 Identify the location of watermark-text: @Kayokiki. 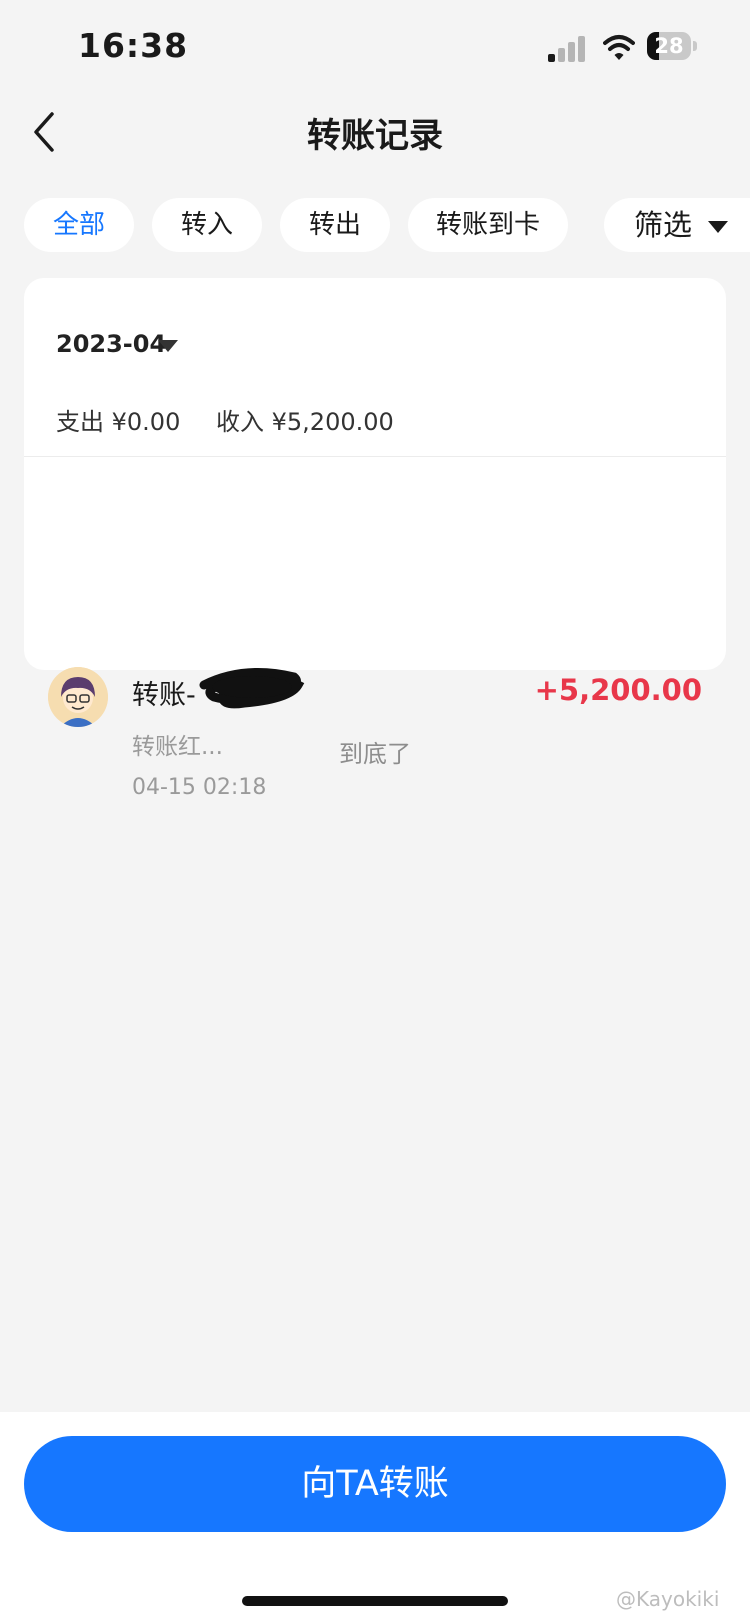
(668, 1599).